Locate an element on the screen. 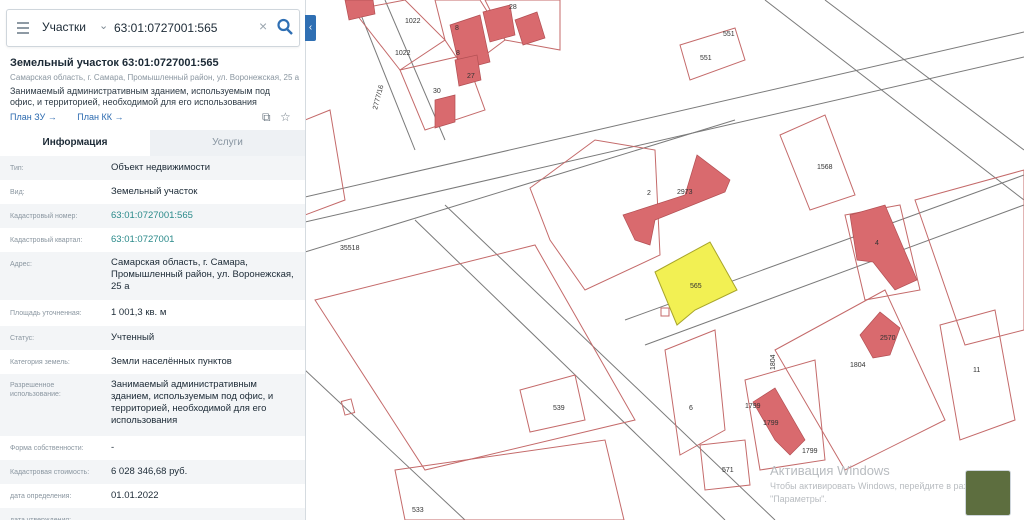  info-row-cadastral-quarter: Кадастровый квартал: 63:01:0727001 is located at coordinates (152, 240).